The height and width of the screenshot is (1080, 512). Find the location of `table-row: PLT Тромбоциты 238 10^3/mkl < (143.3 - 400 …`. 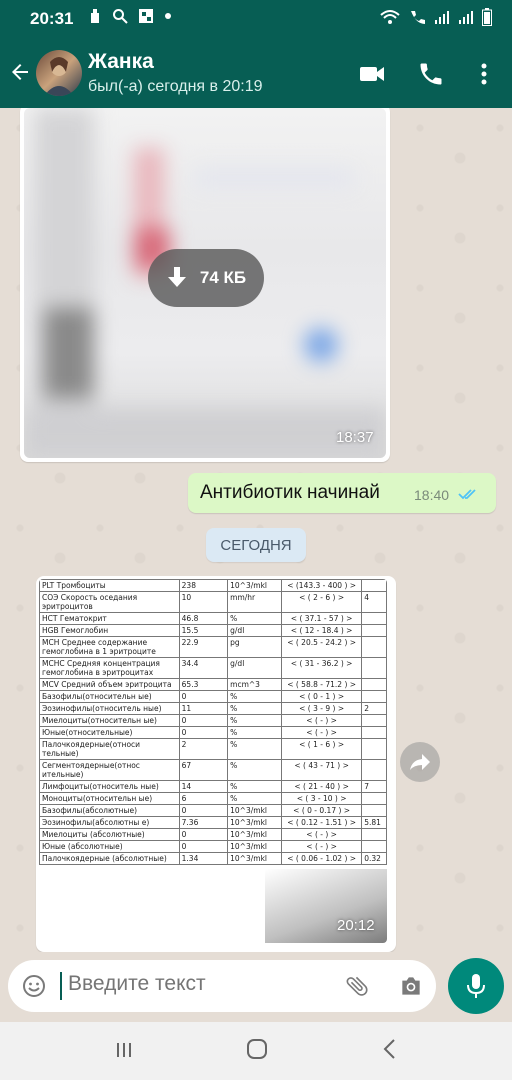

table-row: PLT Тромбоциты 238 10^3/mkl < (143.3 - 400 … is located at coordinates (213, 585).